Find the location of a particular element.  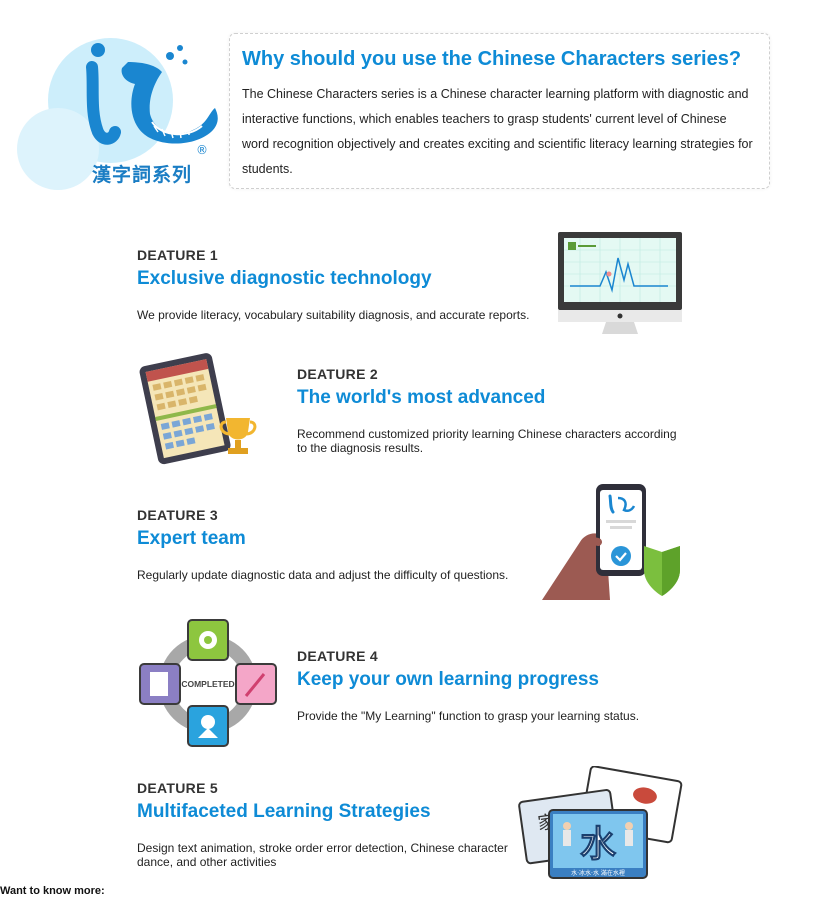

feature-tag: DEATURE 2 is located at coordinates (338, 374).